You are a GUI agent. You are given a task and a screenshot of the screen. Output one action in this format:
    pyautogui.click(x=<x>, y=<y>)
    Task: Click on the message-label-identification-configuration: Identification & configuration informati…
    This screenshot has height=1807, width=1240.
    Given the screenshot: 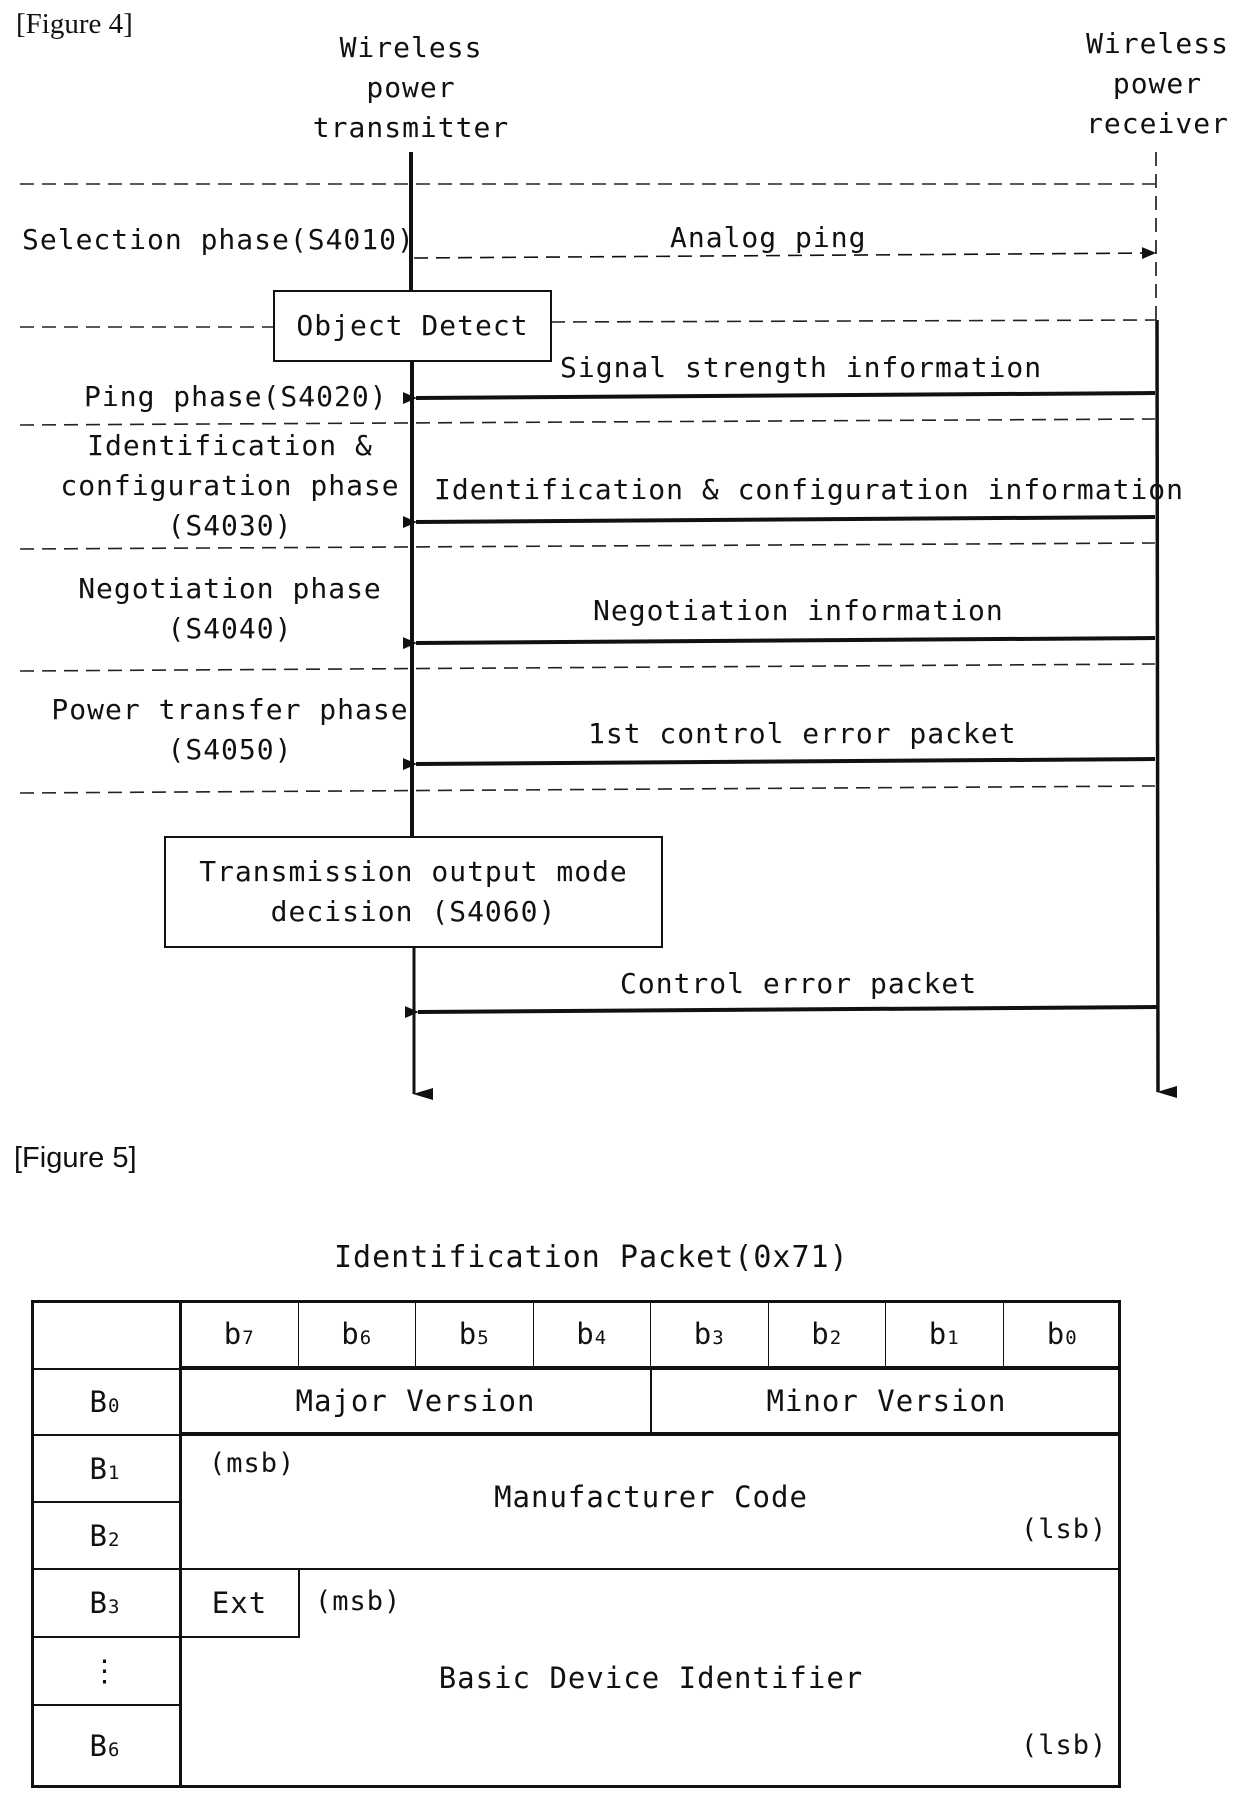 What is the action you would take?
    pyautogui.click(x=809, y=489)
    